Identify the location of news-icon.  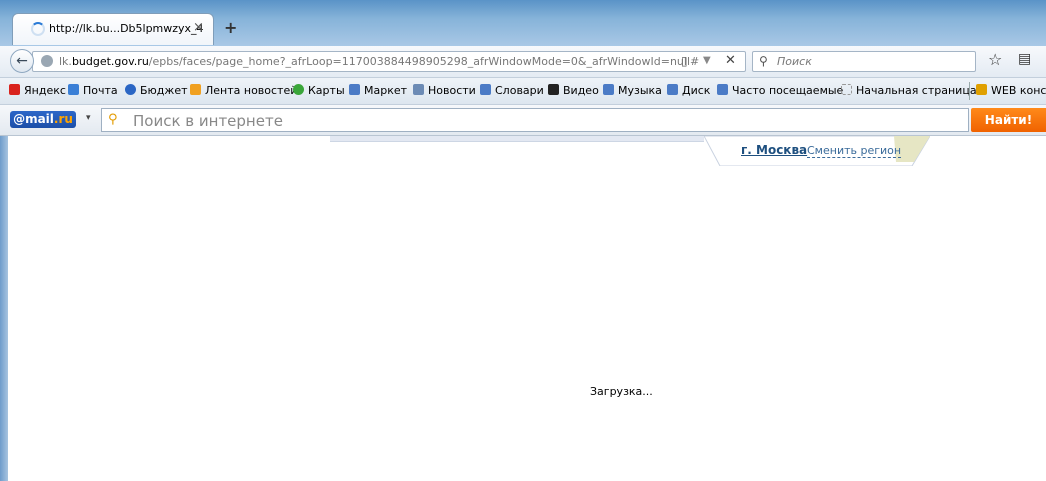
(418, 89).